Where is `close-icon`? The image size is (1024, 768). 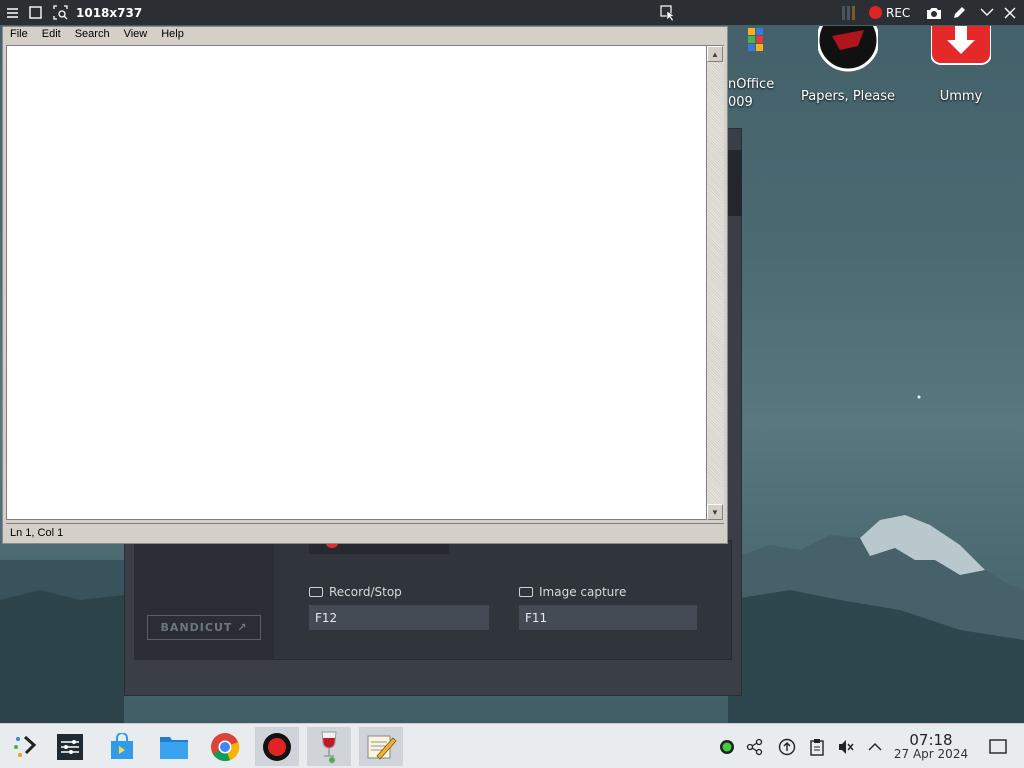
close-icon is located at coordinates (1010, 12).